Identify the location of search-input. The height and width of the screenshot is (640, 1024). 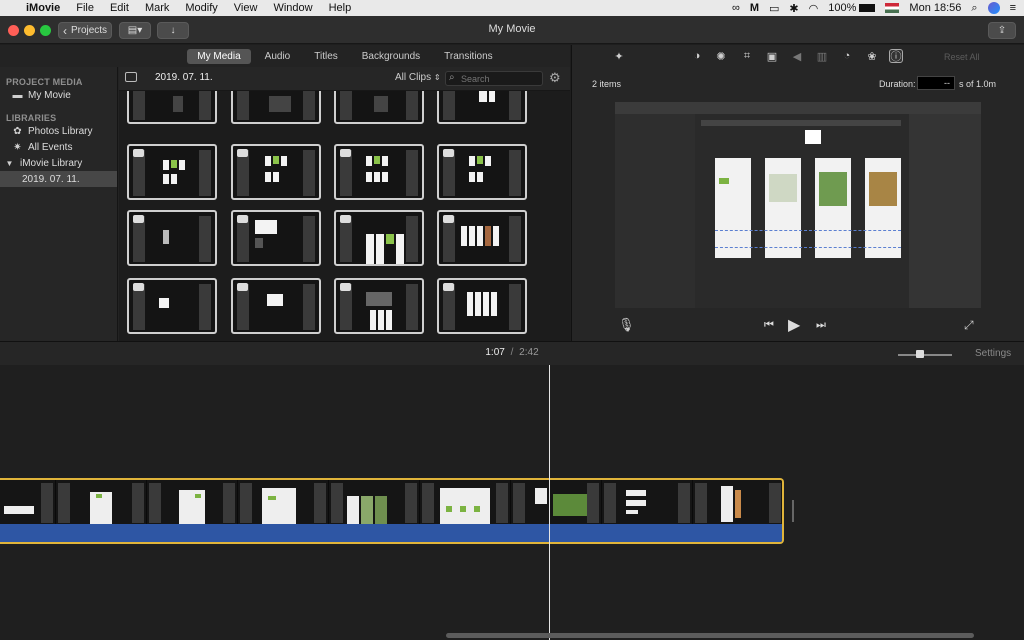
(501, 79).